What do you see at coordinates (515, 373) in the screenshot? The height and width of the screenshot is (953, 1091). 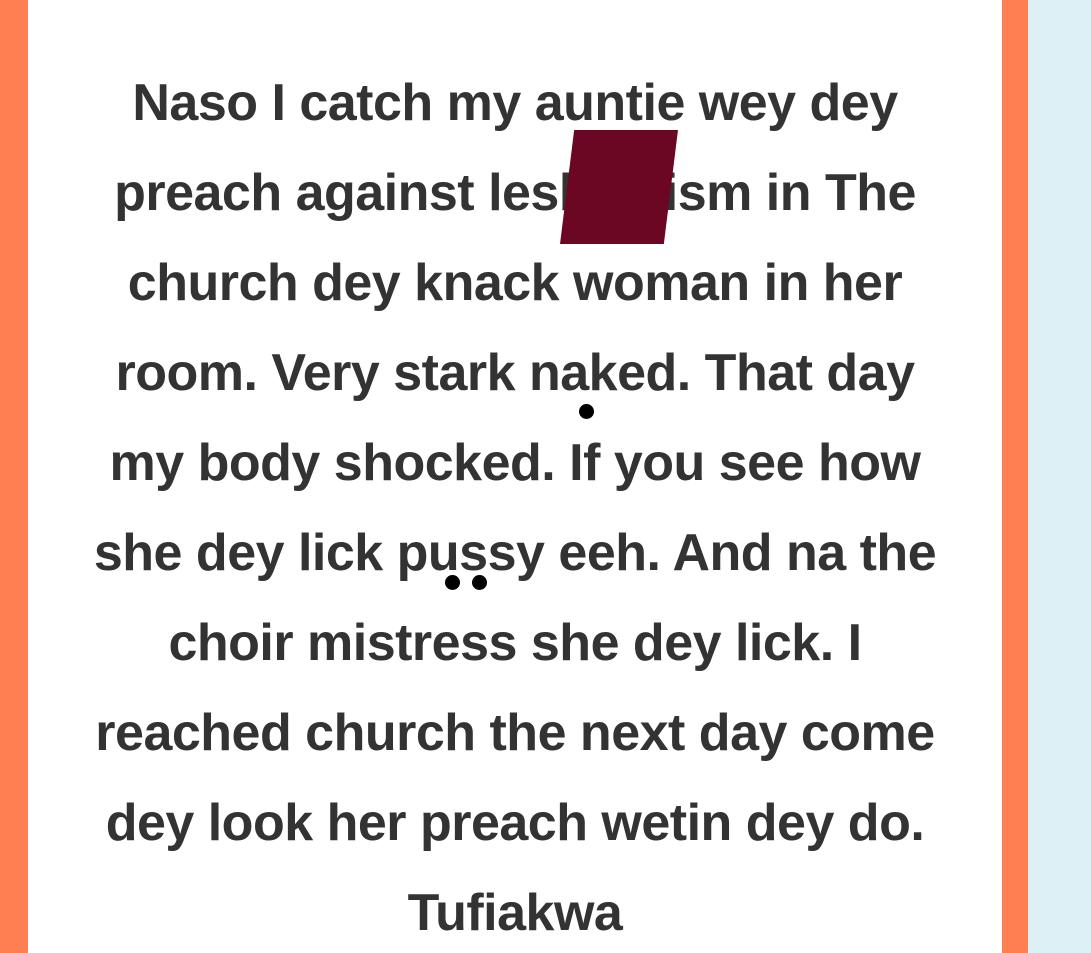 I see `post-line-4: room. Very stark naked. That day` at bounding box center [515, 373].